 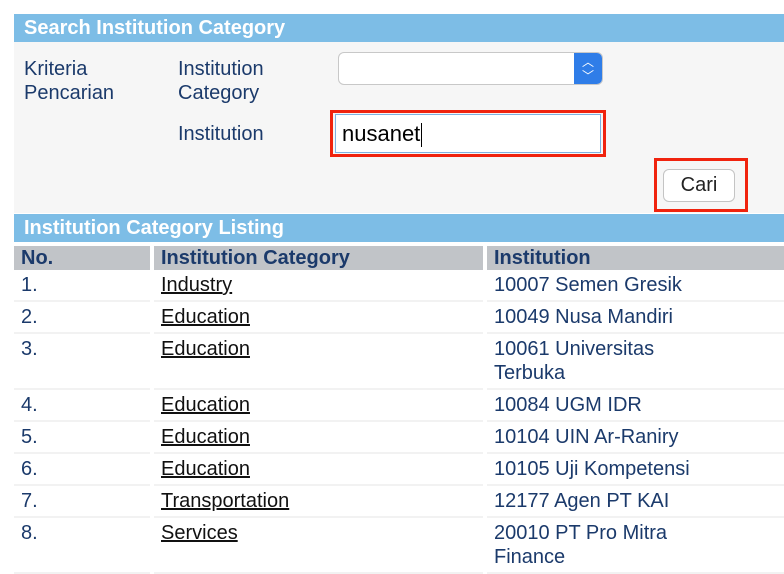 What do you see at coordinates (635, 470) in the screenshot?
I see `row-institution: 10105 Uji Kompetensi` at bounding box center [635, 470].